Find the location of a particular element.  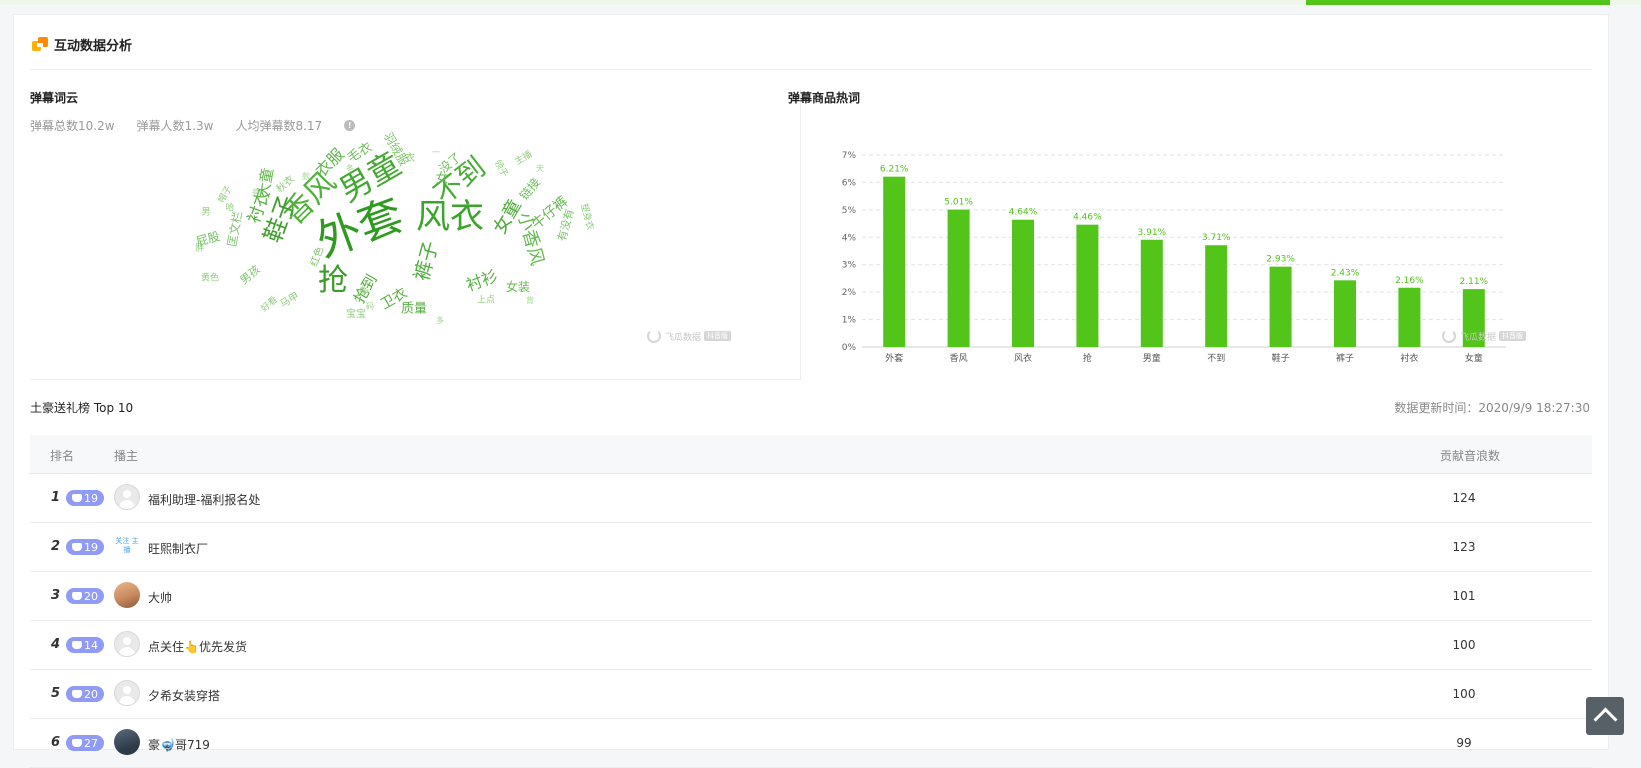

header-rank: 排名 is located at coordinates (62, 456).